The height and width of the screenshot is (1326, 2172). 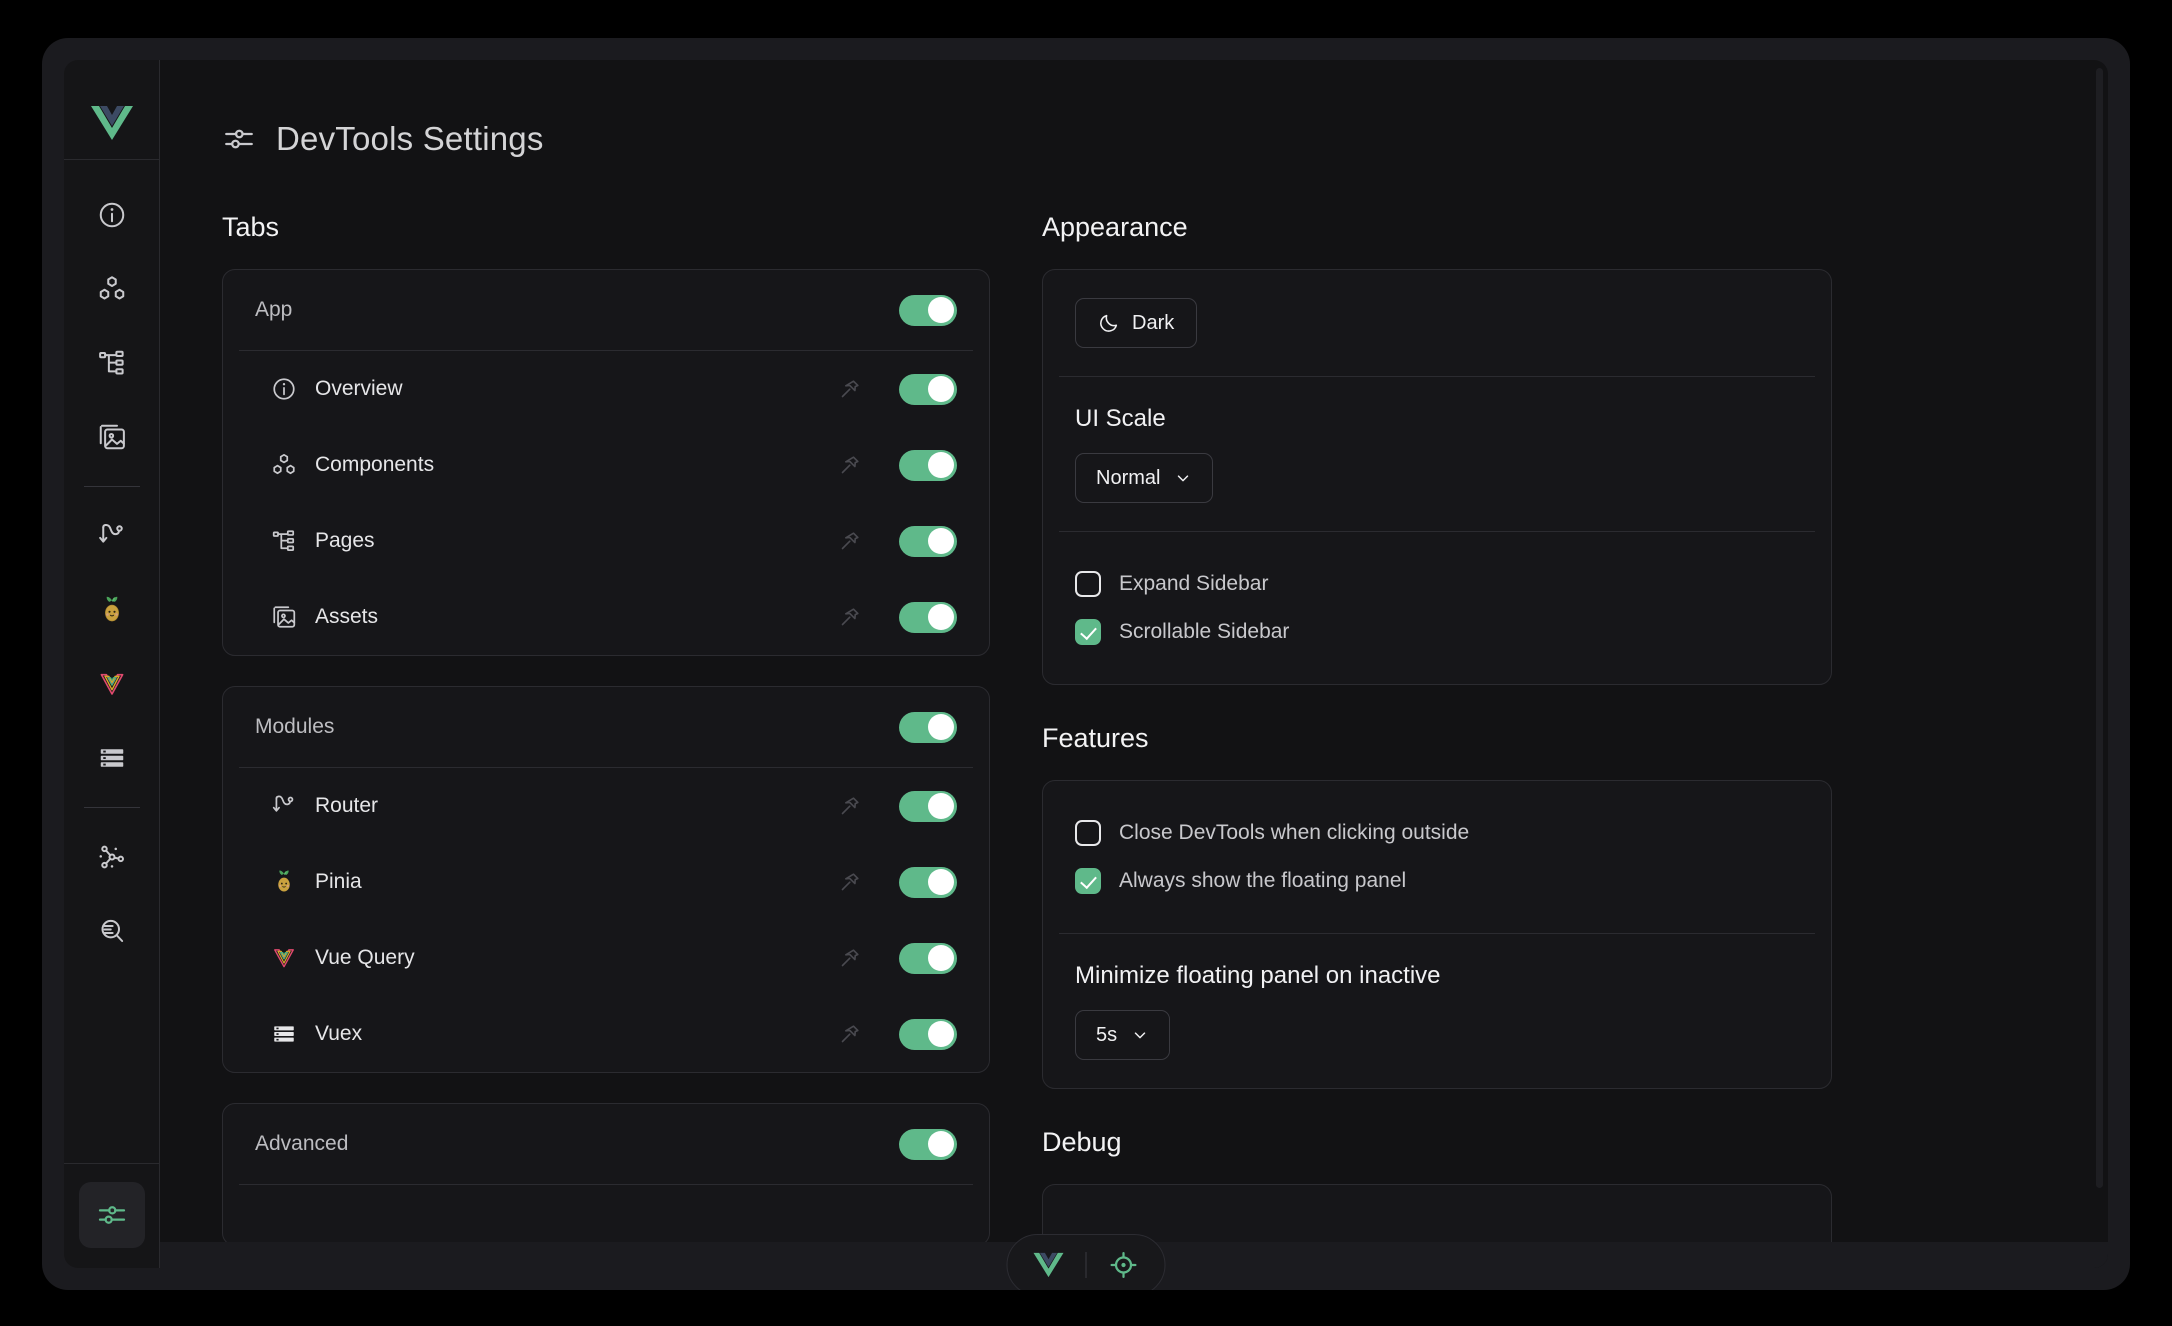 I want to click on floating-panel, so click(x=1086, y=1262).